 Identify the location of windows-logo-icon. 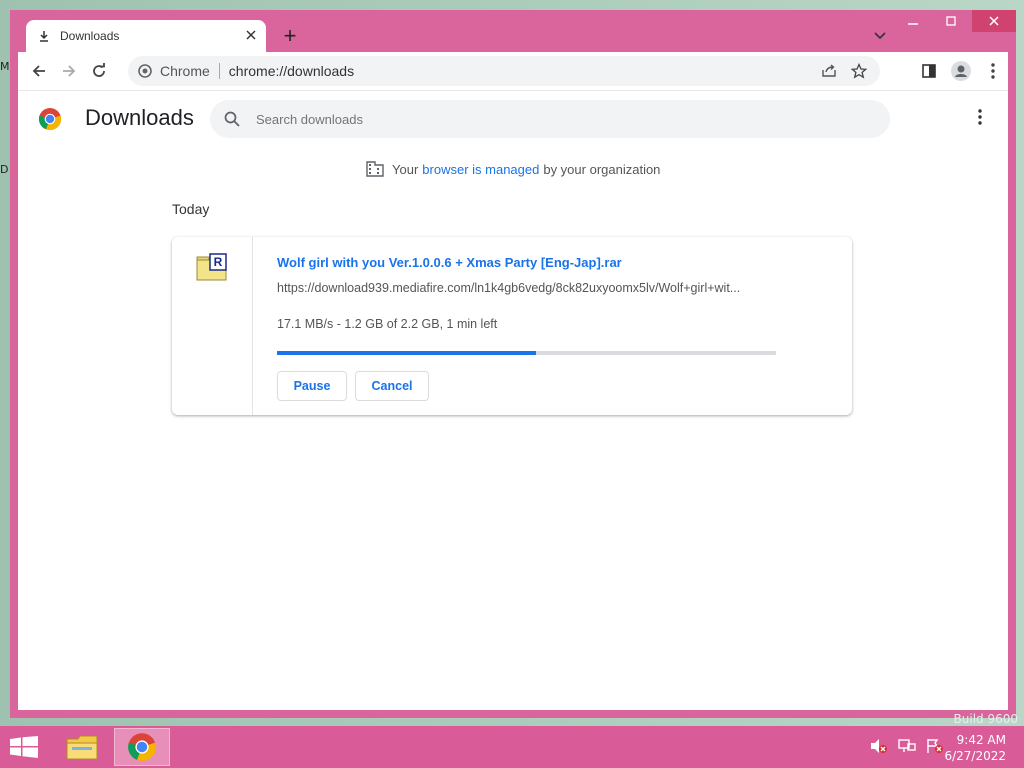
(24, 747).